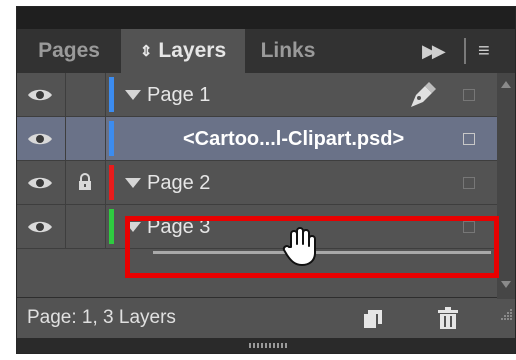 This screenshot has width=516, height=360. I want to click on scroll-down-icon, so click(506, 284).